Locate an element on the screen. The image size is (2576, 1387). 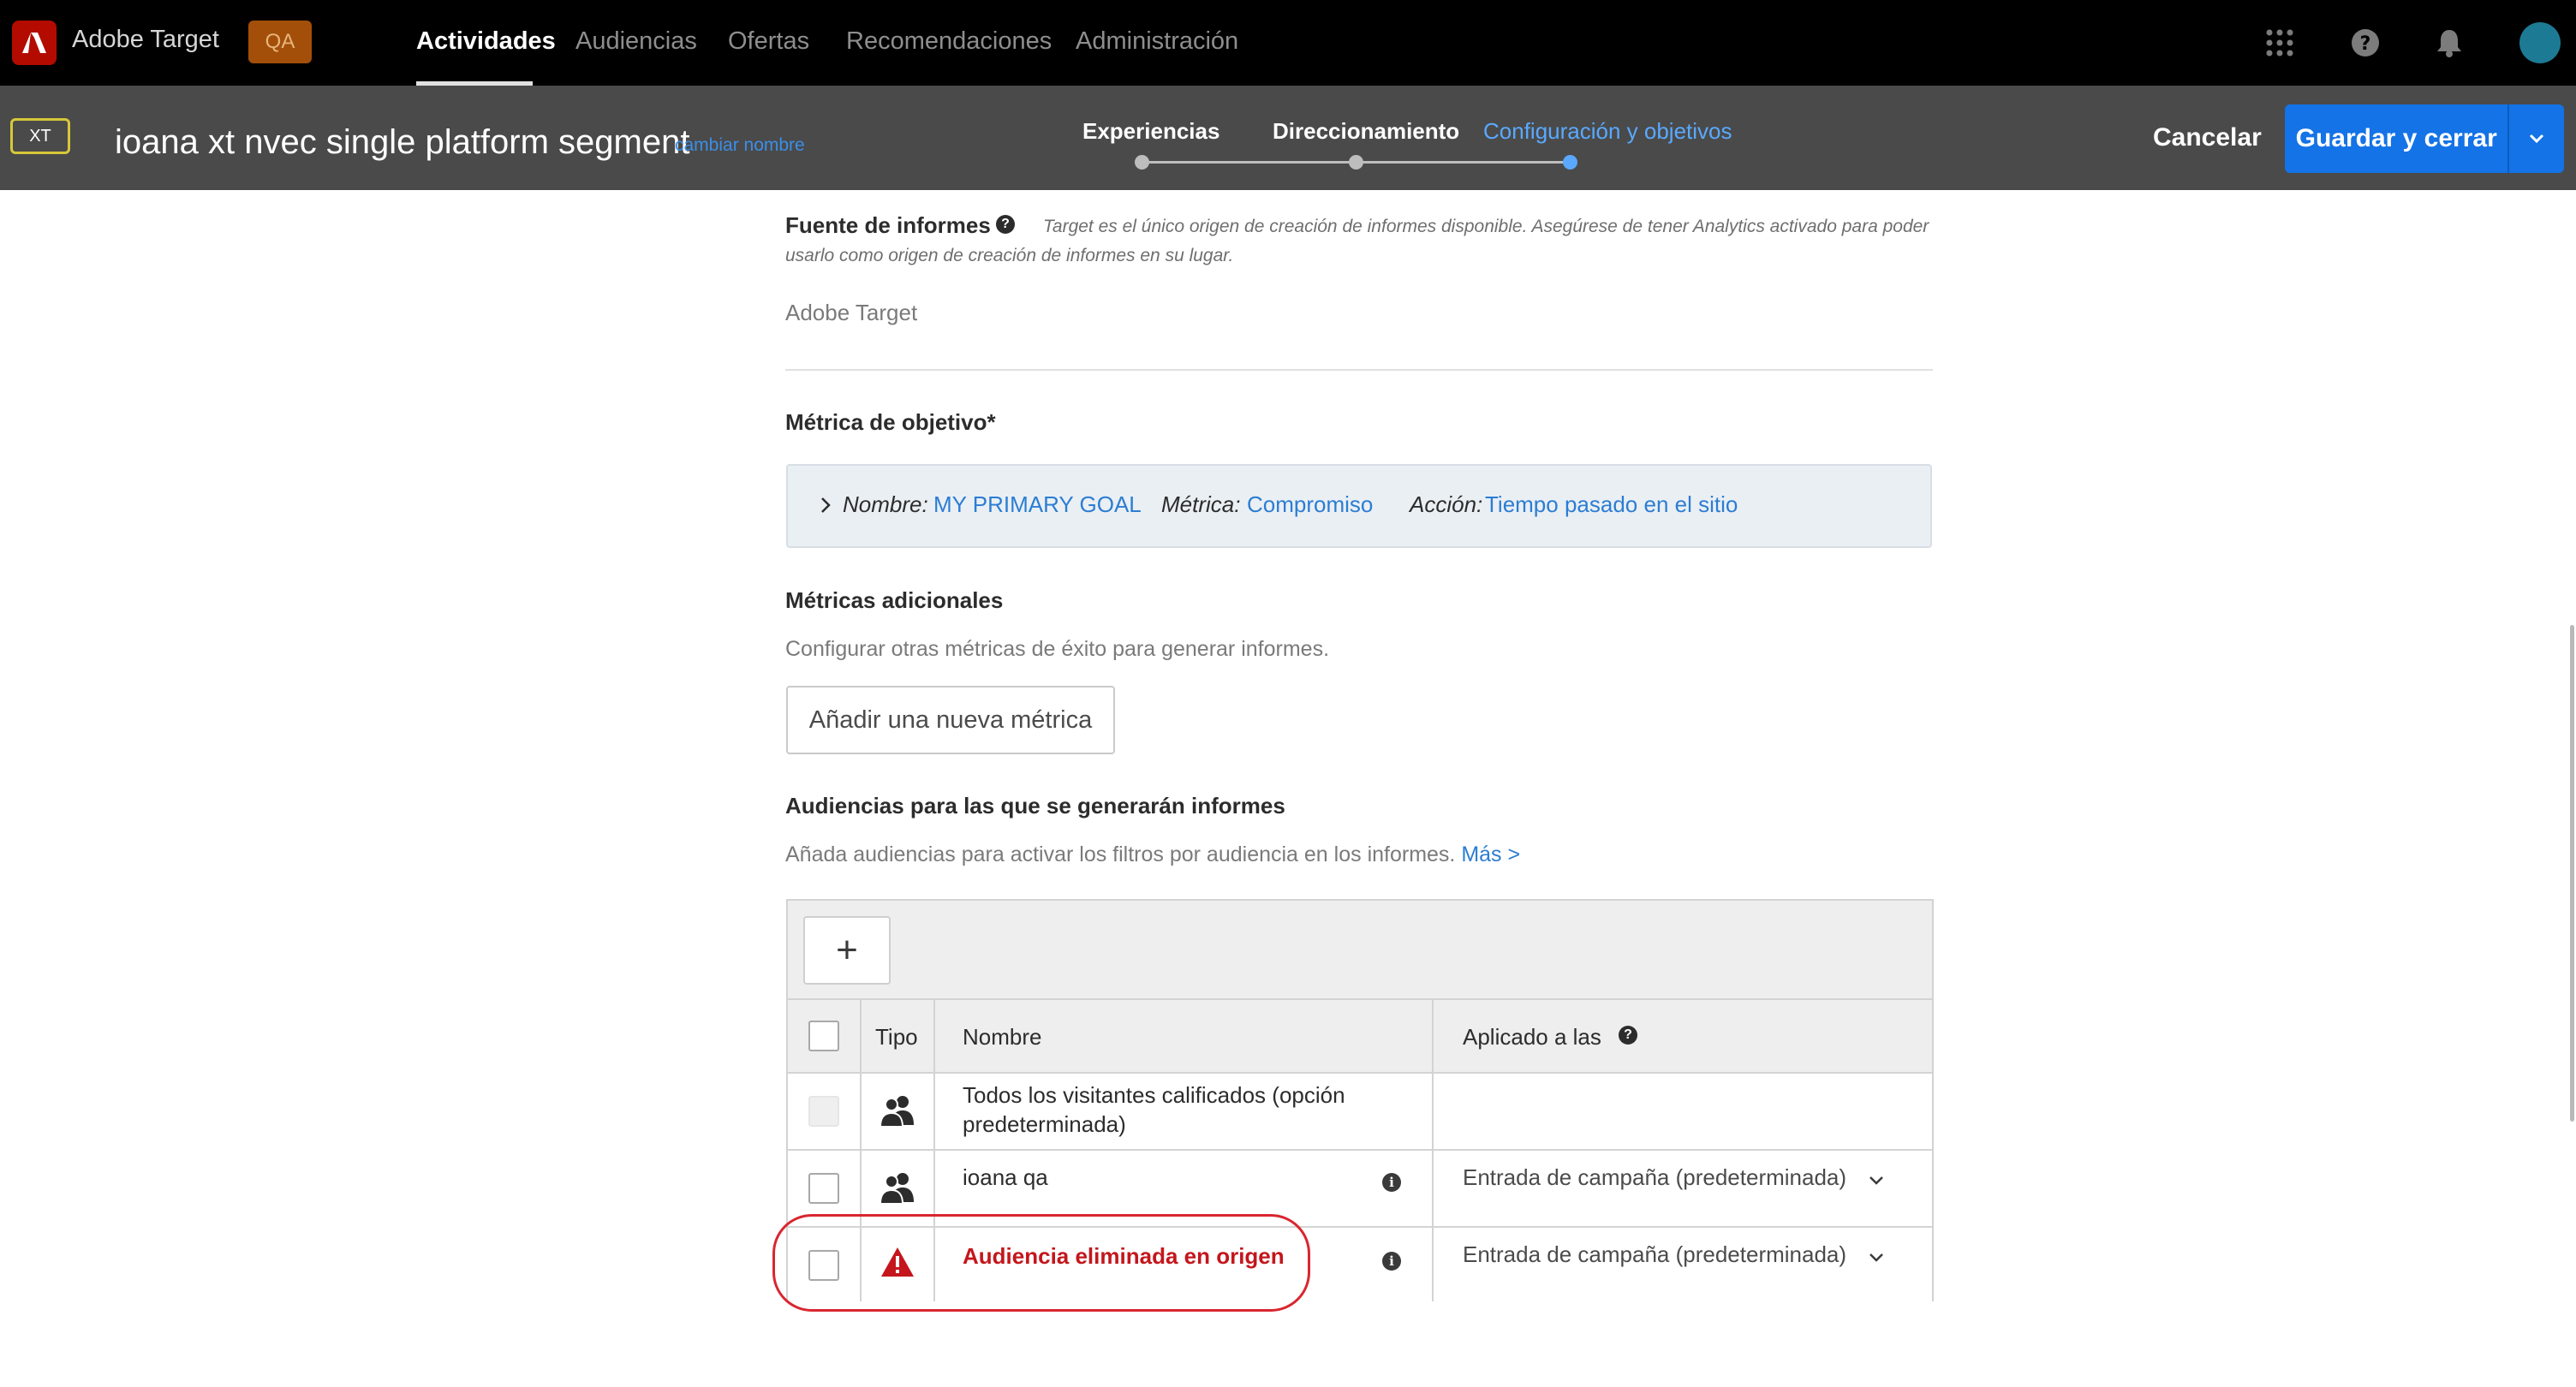
goal-name-value: MY PRIMARY GOAL is located at coordinates (1037, 504).